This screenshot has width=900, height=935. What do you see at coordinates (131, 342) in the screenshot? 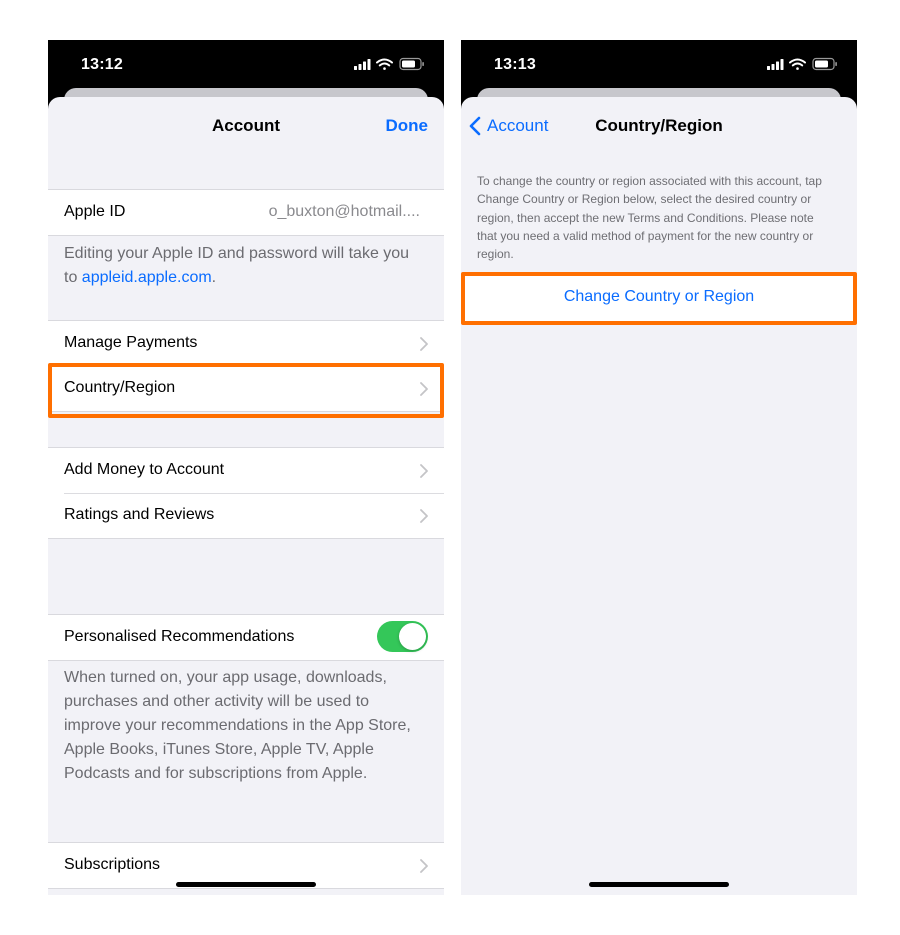
I see `manage-payments-label: Manage Payments` at bounding box center [131, 342].